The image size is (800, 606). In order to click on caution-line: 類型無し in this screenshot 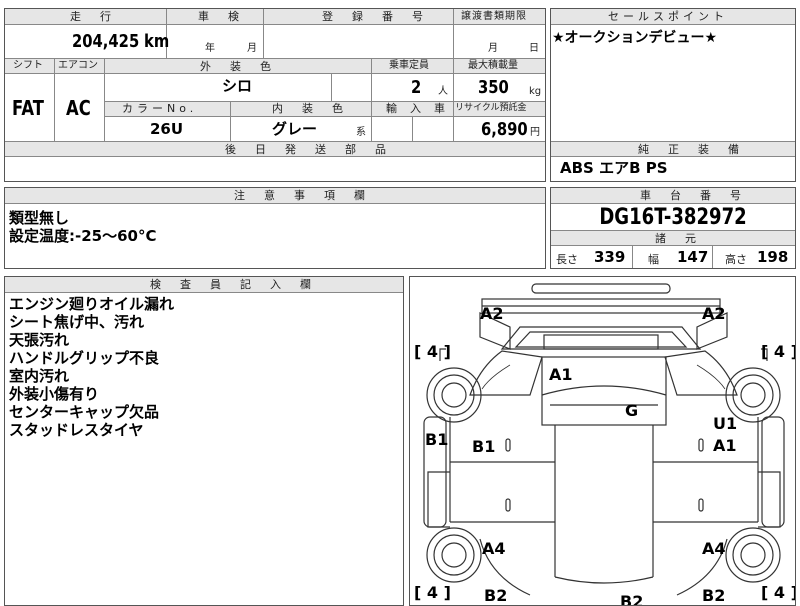, I will do `click(39, 218)`.